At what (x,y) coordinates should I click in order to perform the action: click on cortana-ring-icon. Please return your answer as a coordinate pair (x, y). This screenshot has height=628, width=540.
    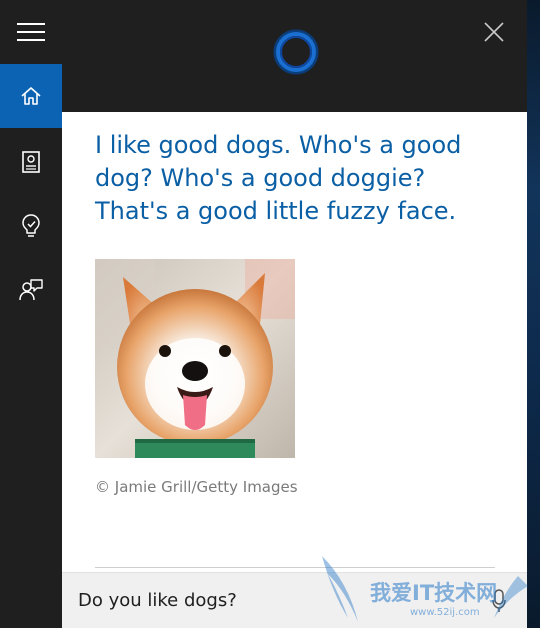
    Looking at the image, I should click on (296, 52).